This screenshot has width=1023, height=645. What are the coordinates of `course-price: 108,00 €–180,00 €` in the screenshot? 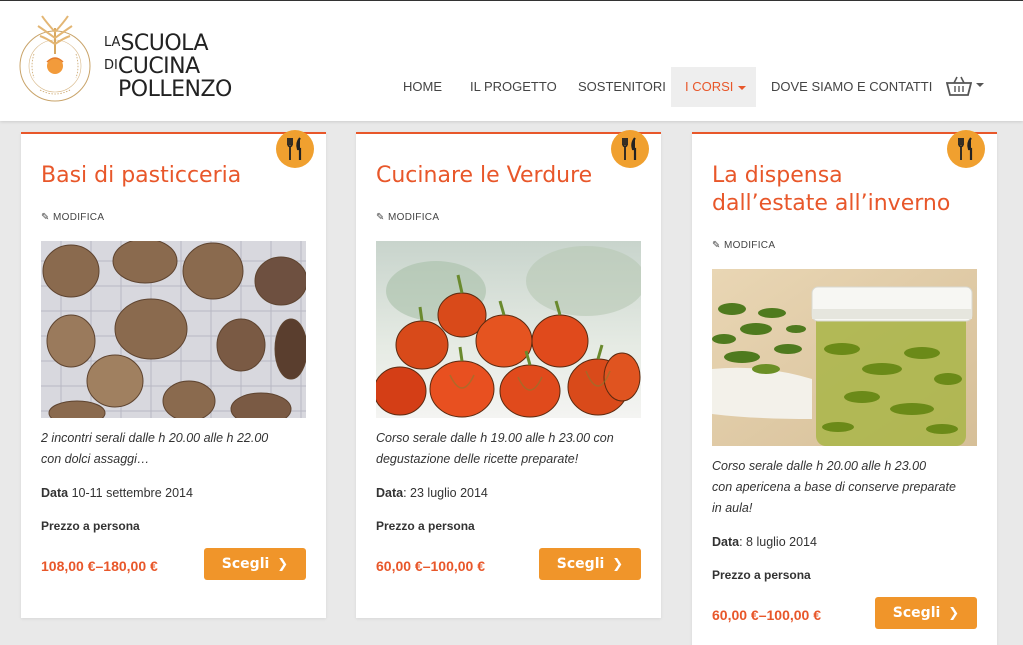 It's located at (99, 566).